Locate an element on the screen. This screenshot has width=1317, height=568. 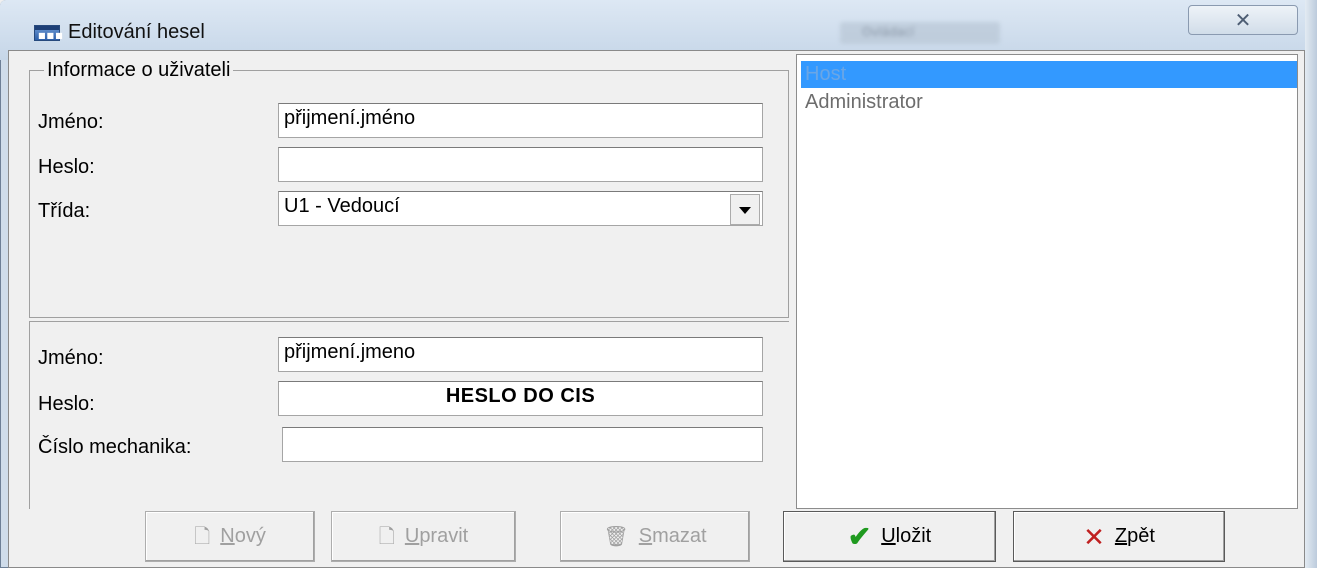
password-input is located at coordinates (520, 164).